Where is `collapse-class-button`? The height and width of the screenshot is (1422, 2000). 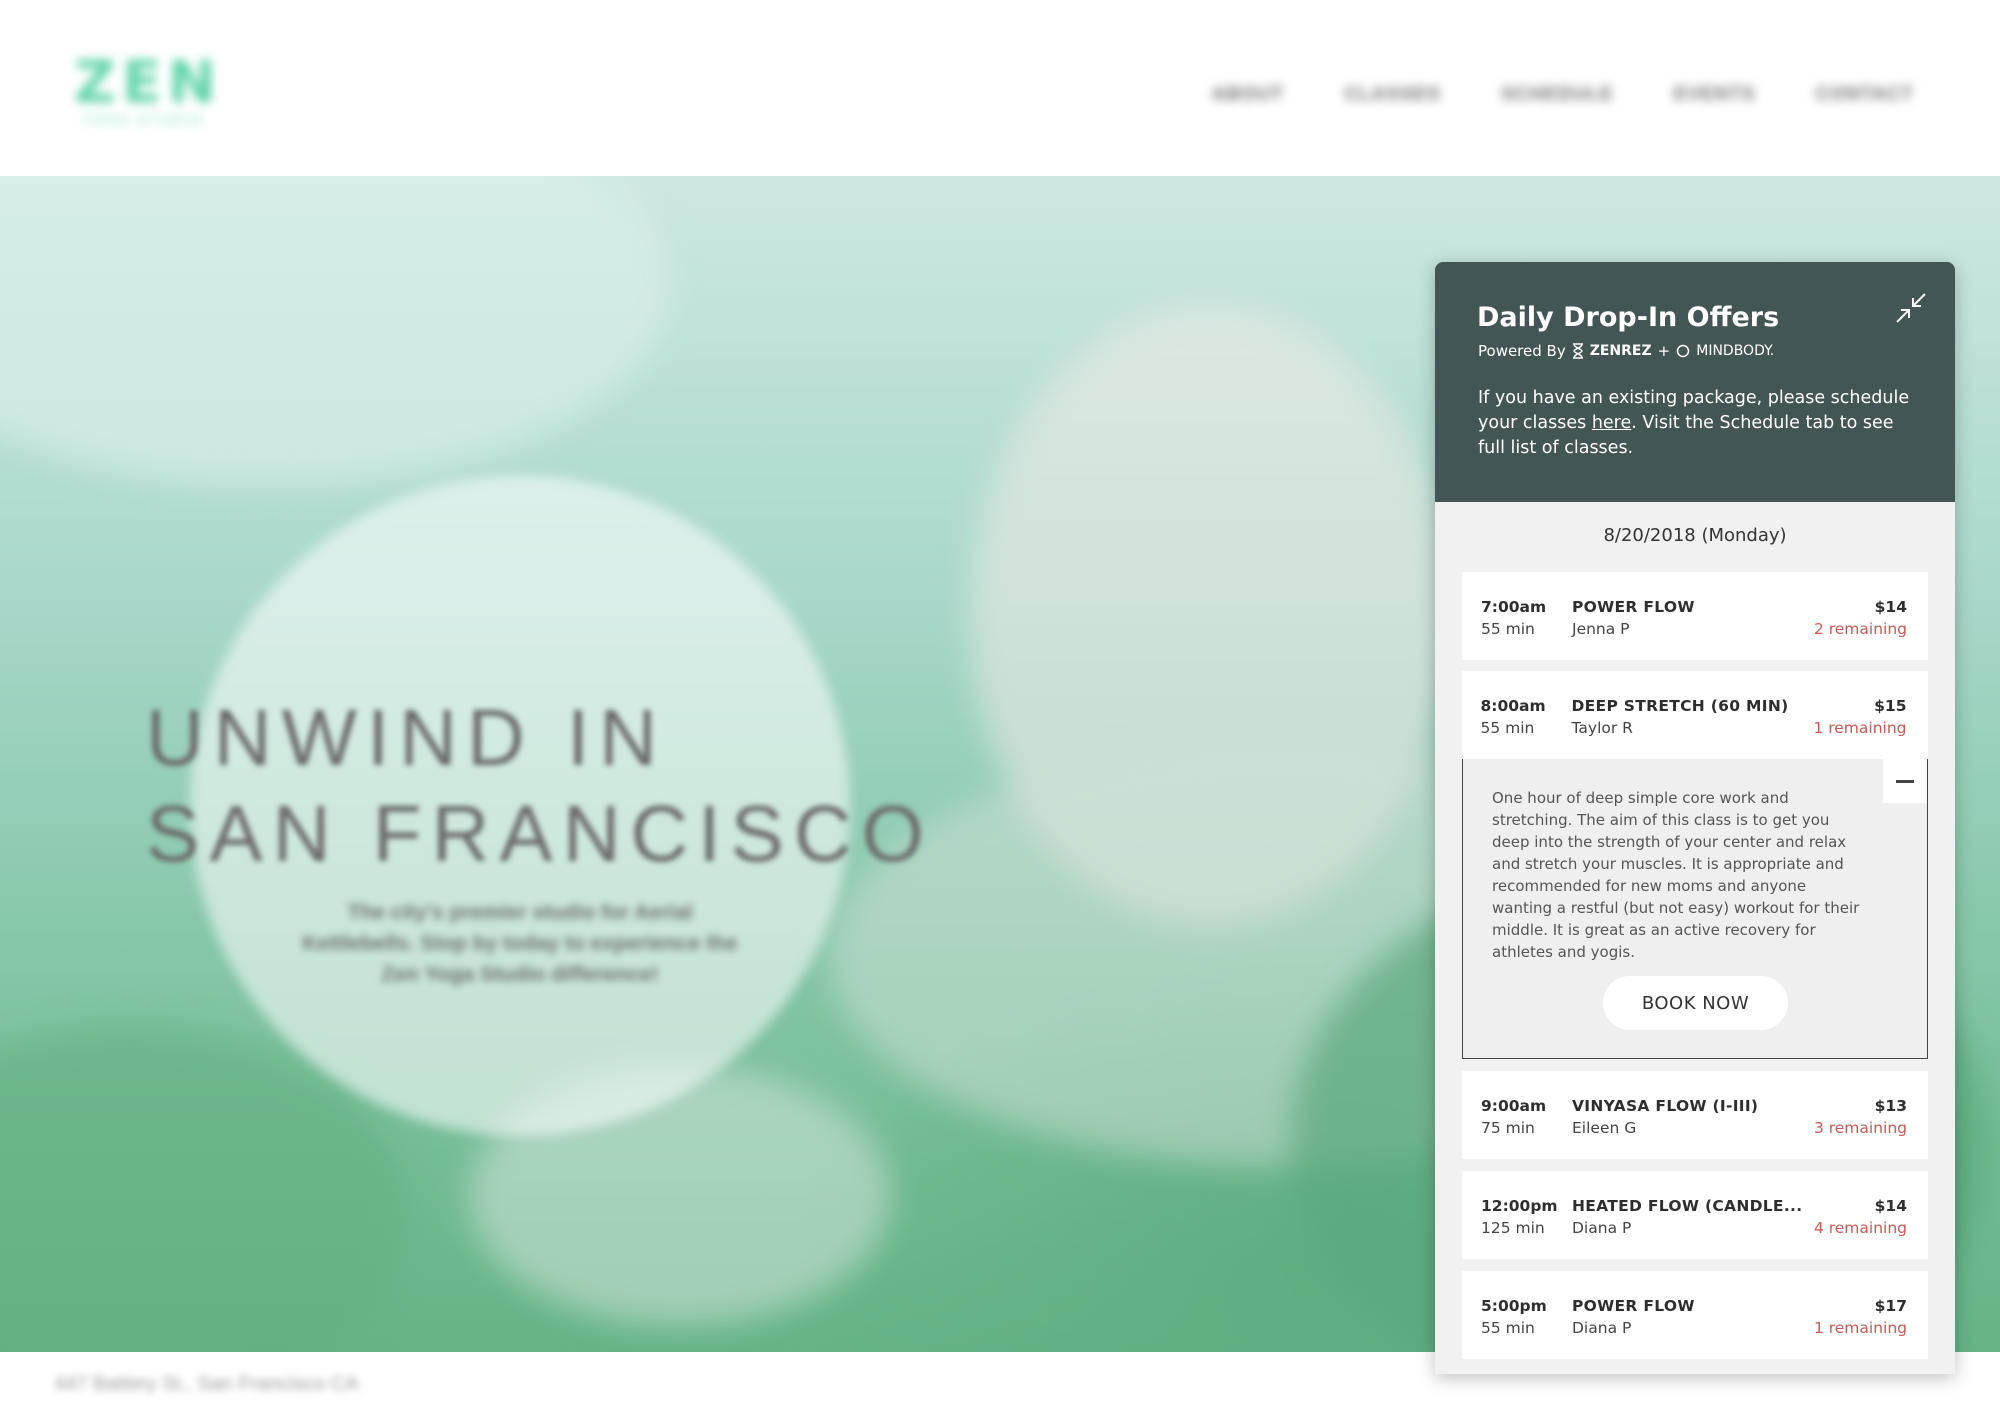 collapse-class-button is located at coordinates (1905, 781).